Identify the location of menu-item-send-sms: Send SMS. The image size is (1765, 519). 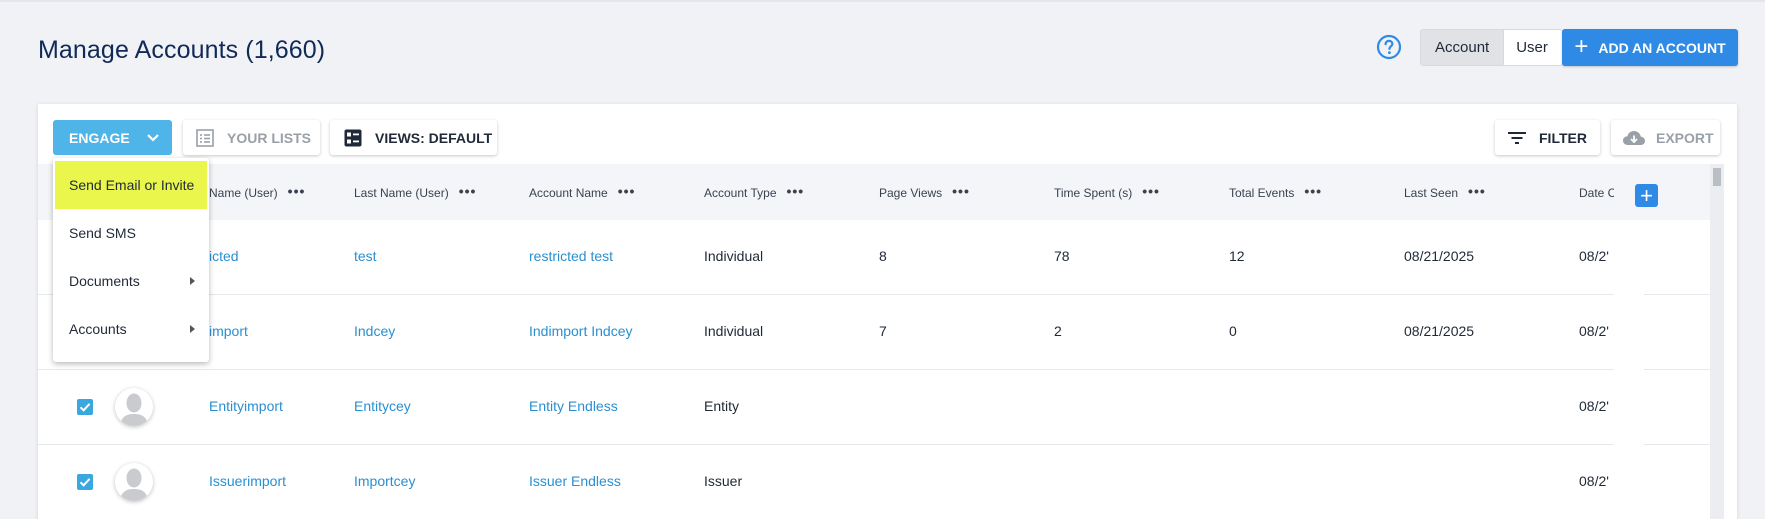
(131, 233).